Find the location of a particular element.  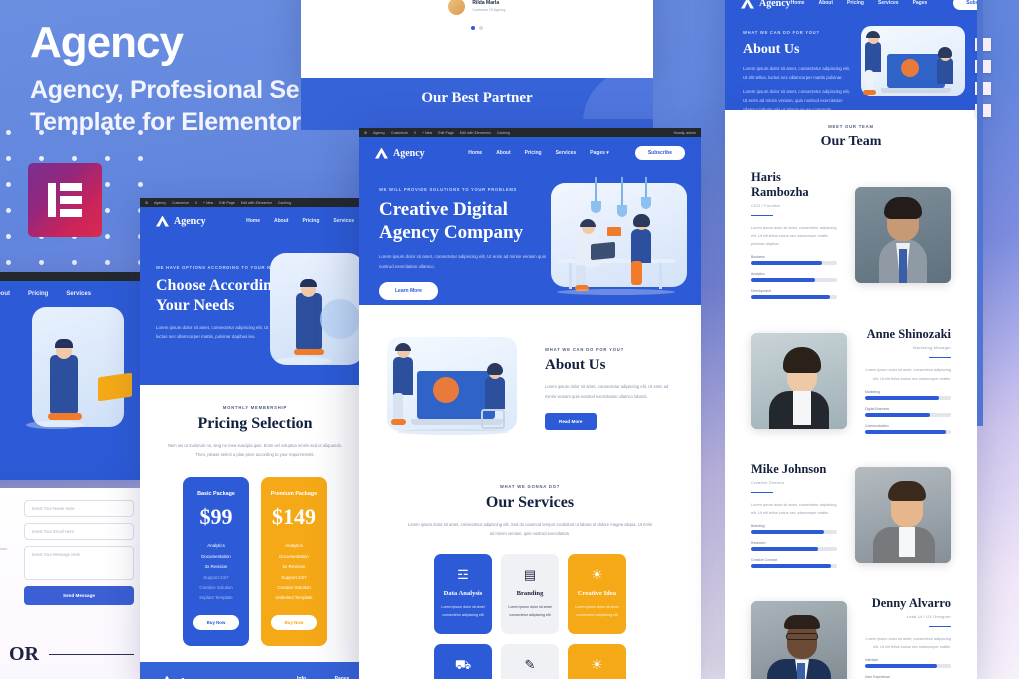

footer-column-pages: Pages Home Pricing Services is located at coordinates (342, 677).